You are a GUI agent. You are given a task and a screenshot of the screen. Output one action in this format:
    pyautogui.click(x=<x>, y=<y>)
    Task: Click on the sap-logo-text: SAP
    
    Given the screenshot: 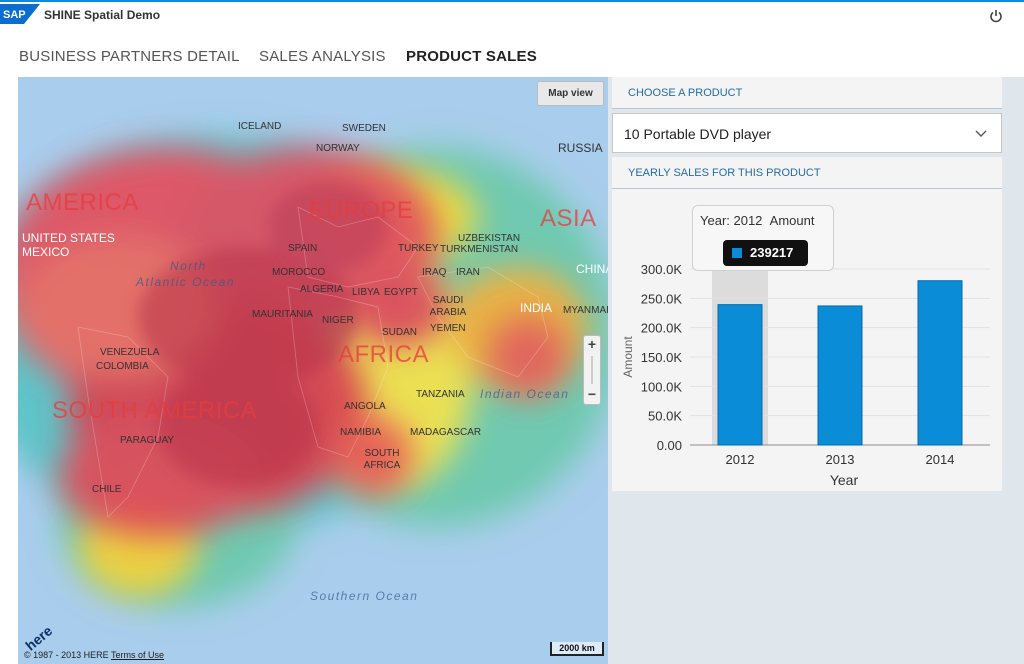 What is the action you would take?
    pyautogui.click(x=14, y=15)
    